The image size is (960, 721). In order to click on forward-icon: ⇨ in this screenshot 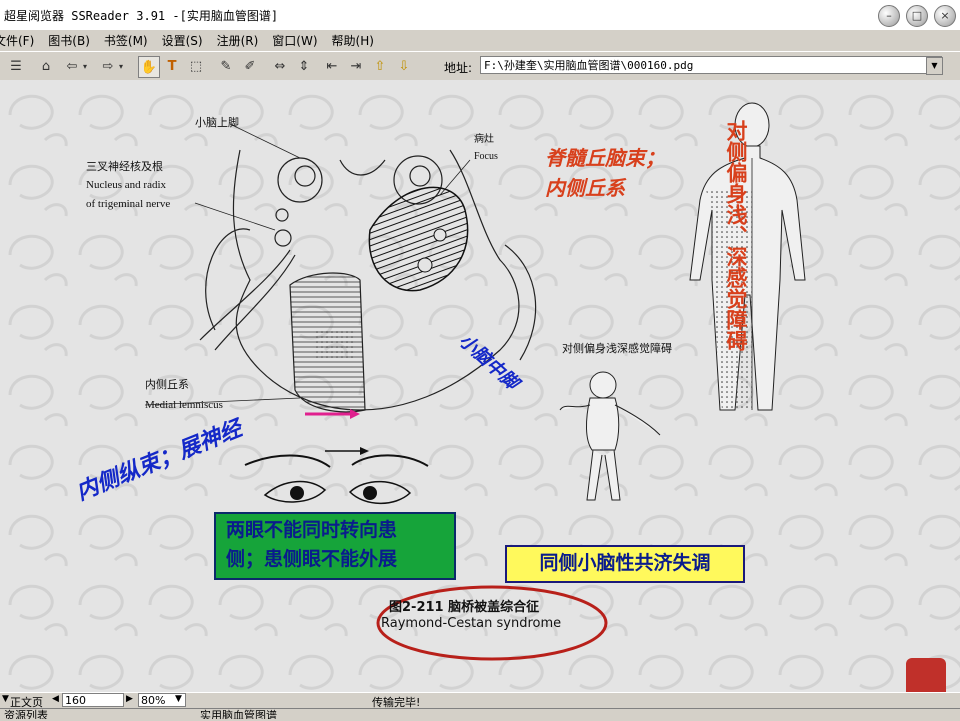, I will do `click(108, 66)`.